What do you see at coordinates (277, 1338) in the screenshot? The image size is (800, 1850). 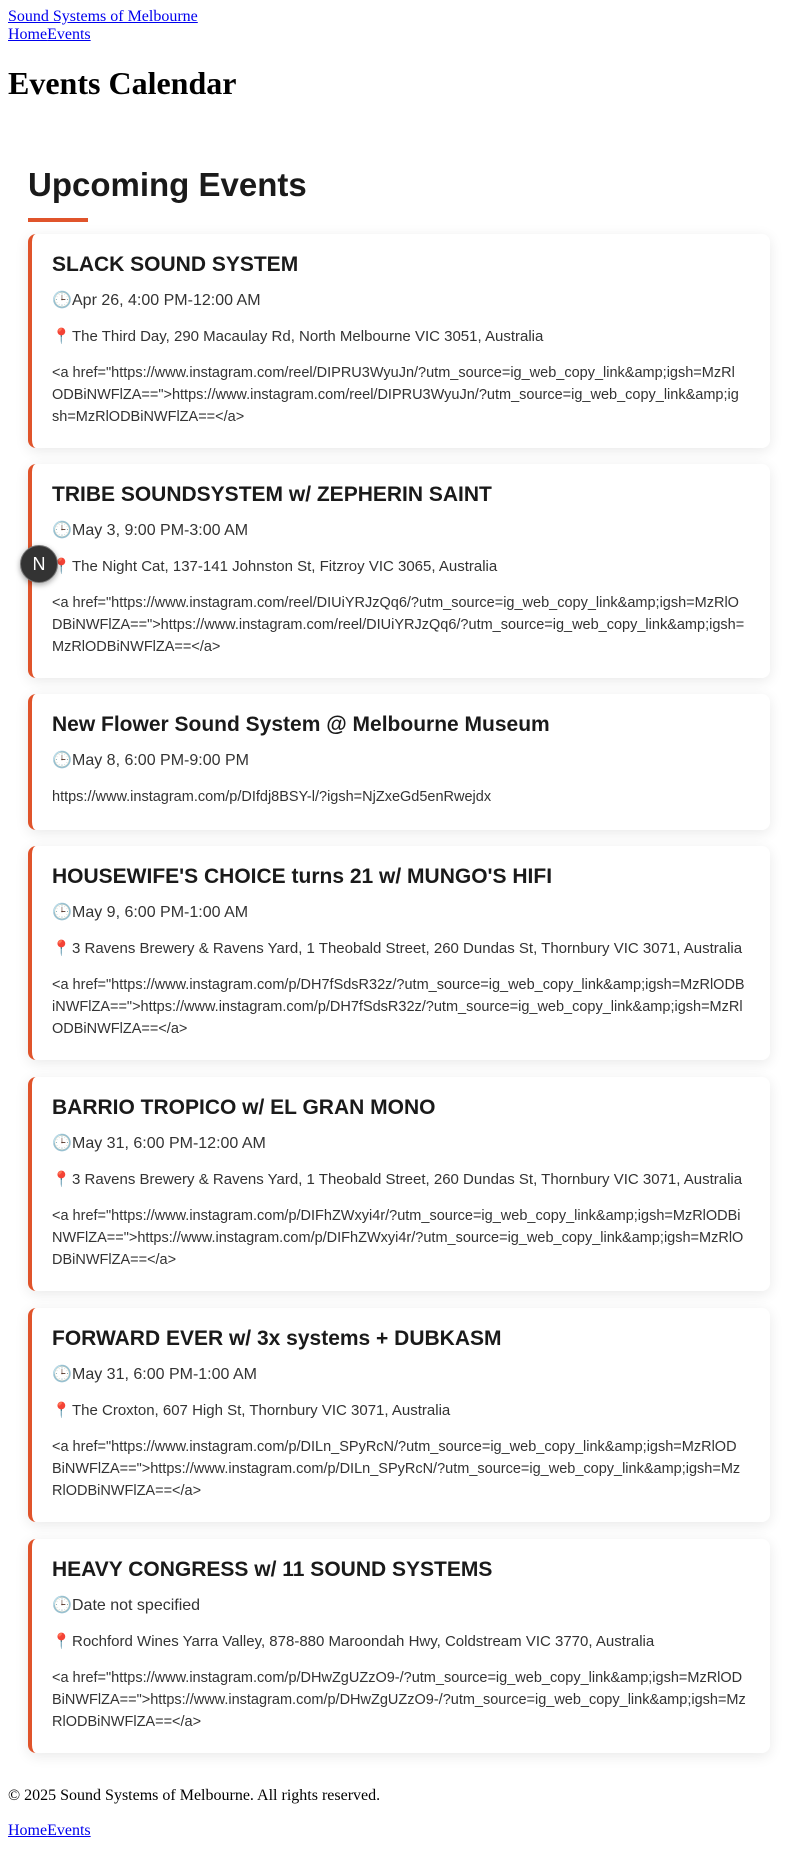 I see `event-title: FORWARD EVER w/ 3x systems + DUBKASM` at bounding box center [277, 1338].